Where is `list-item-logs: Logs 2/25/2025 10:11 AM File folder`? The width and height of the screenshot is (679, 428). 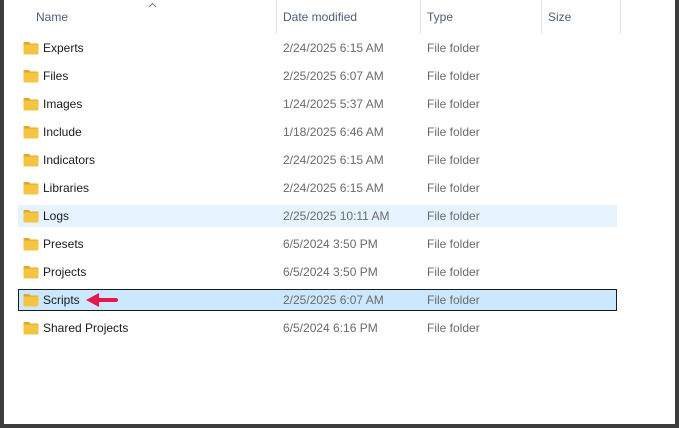 list-item-logs: Logs 2/25/2025 10:11 AM File folder is located at coordinates (317, 216).